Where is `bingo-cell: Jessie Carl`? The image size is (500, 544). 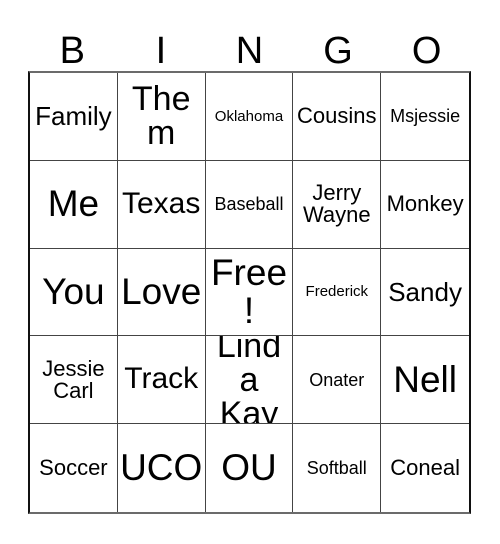
bingo-cell: Jessie Carl is located at coordinates (74, 380).